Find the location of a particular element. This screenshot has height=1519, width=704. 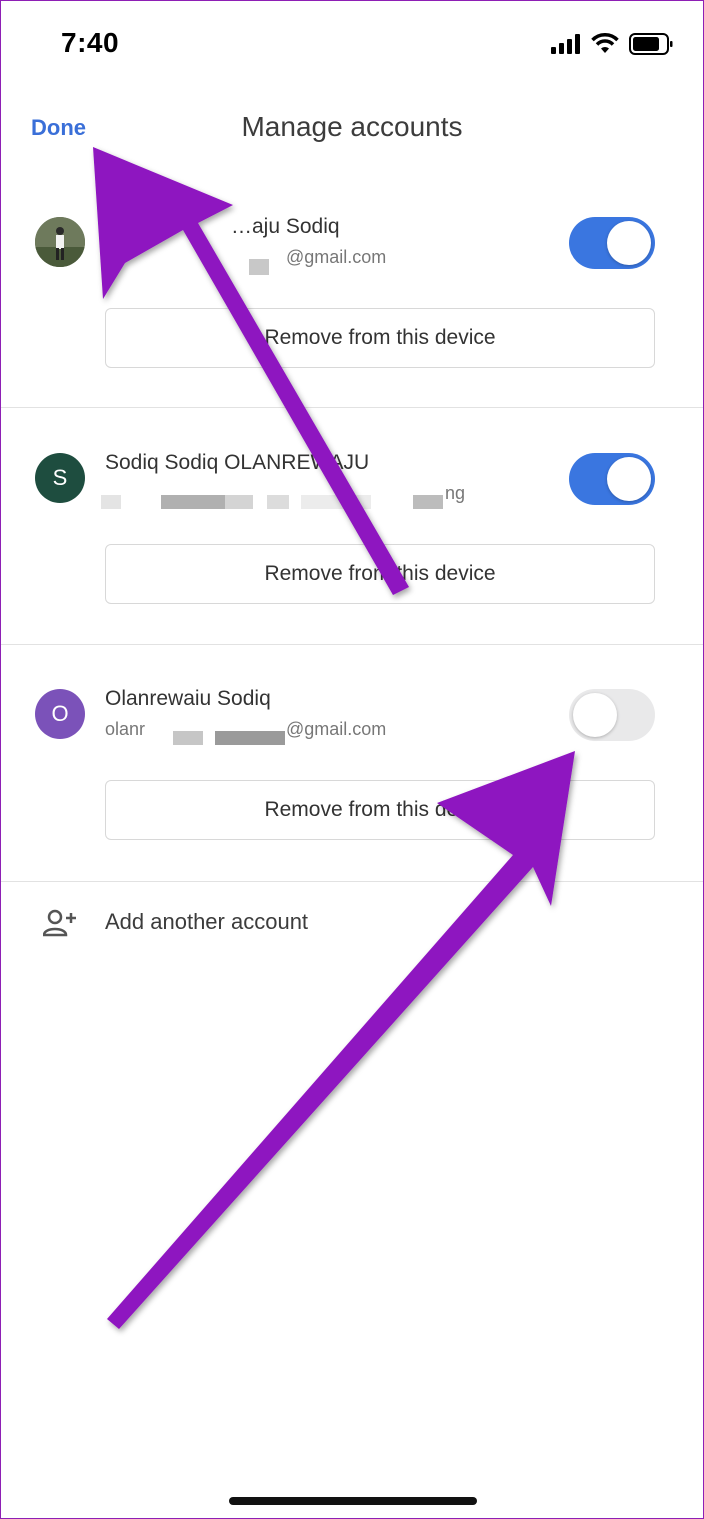

add-account-button: Add another account is located at coordinates (352, 925).